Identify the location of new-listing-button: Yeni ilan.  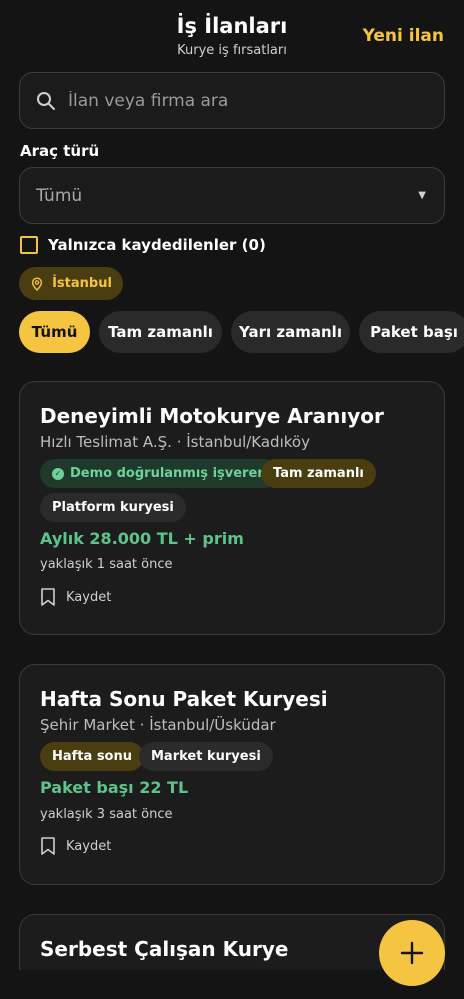
(403, 36).